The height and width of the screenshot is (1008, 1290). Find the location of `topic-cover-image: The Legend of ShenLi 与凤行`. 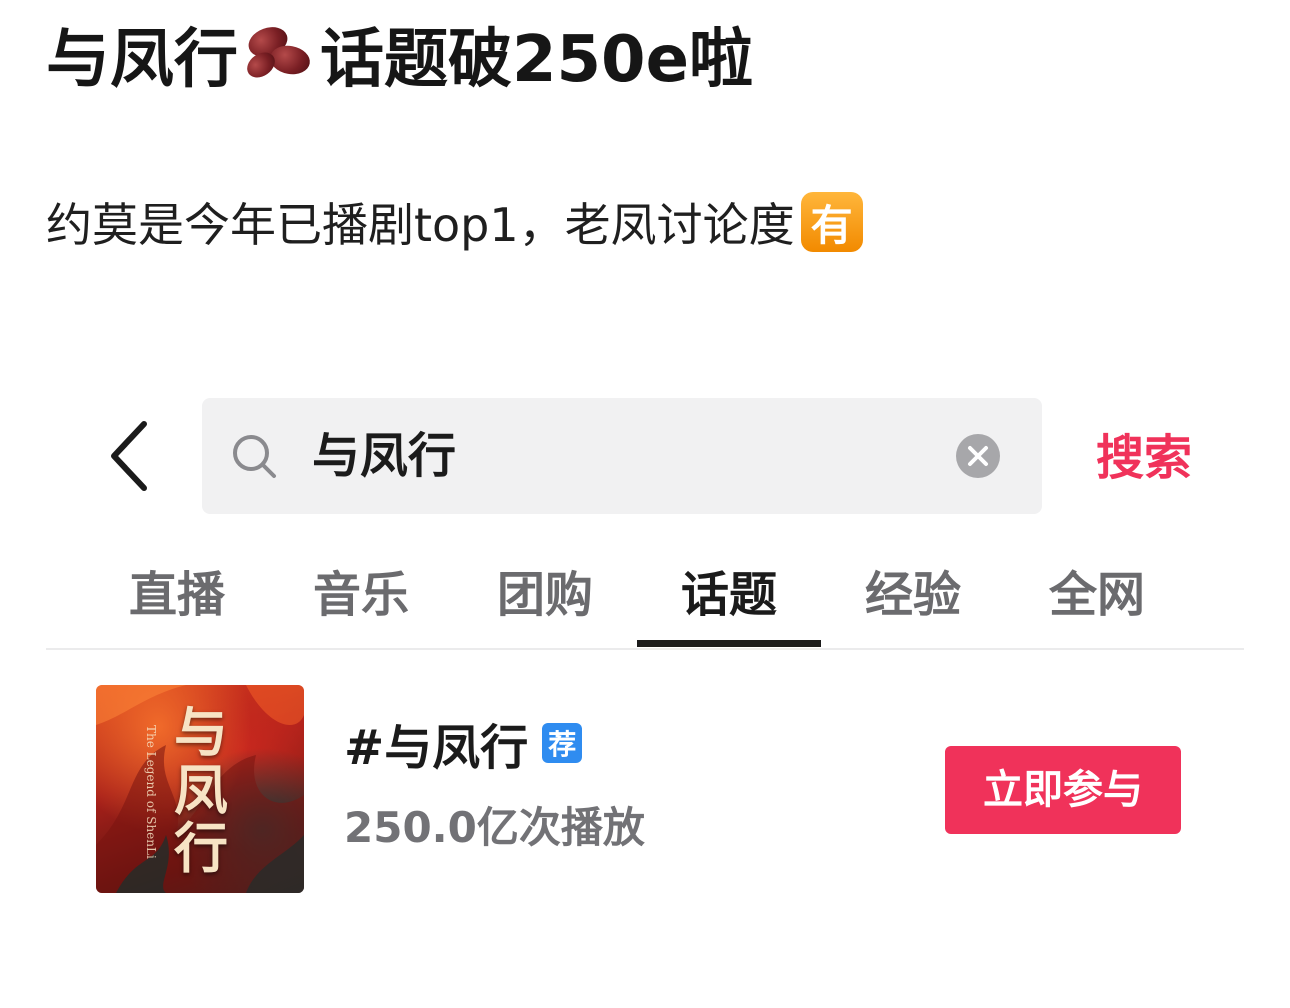

topic-cover-image: The Legend of ShenLi 与凤行 is located at coordinates (200, 789).